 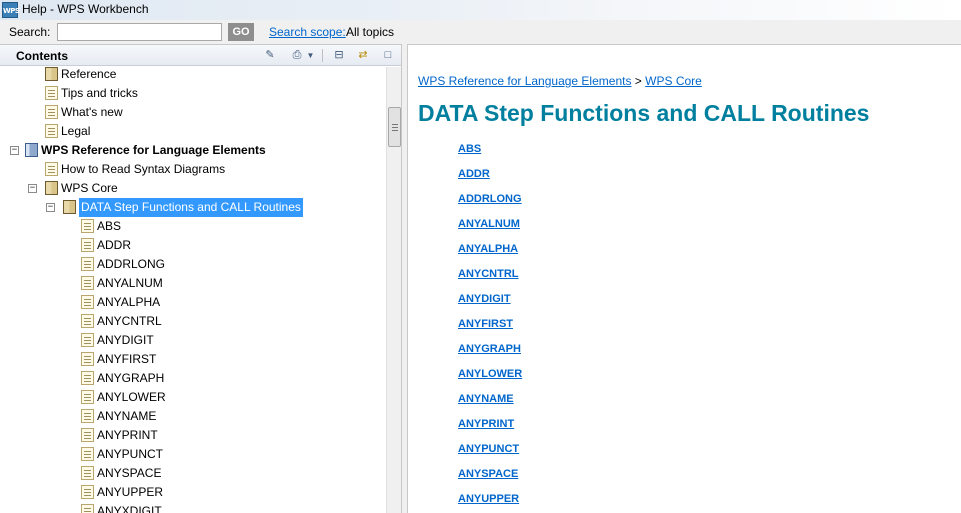 I want to click on contents-pane-title: Contents, so click(x=42, y=56).